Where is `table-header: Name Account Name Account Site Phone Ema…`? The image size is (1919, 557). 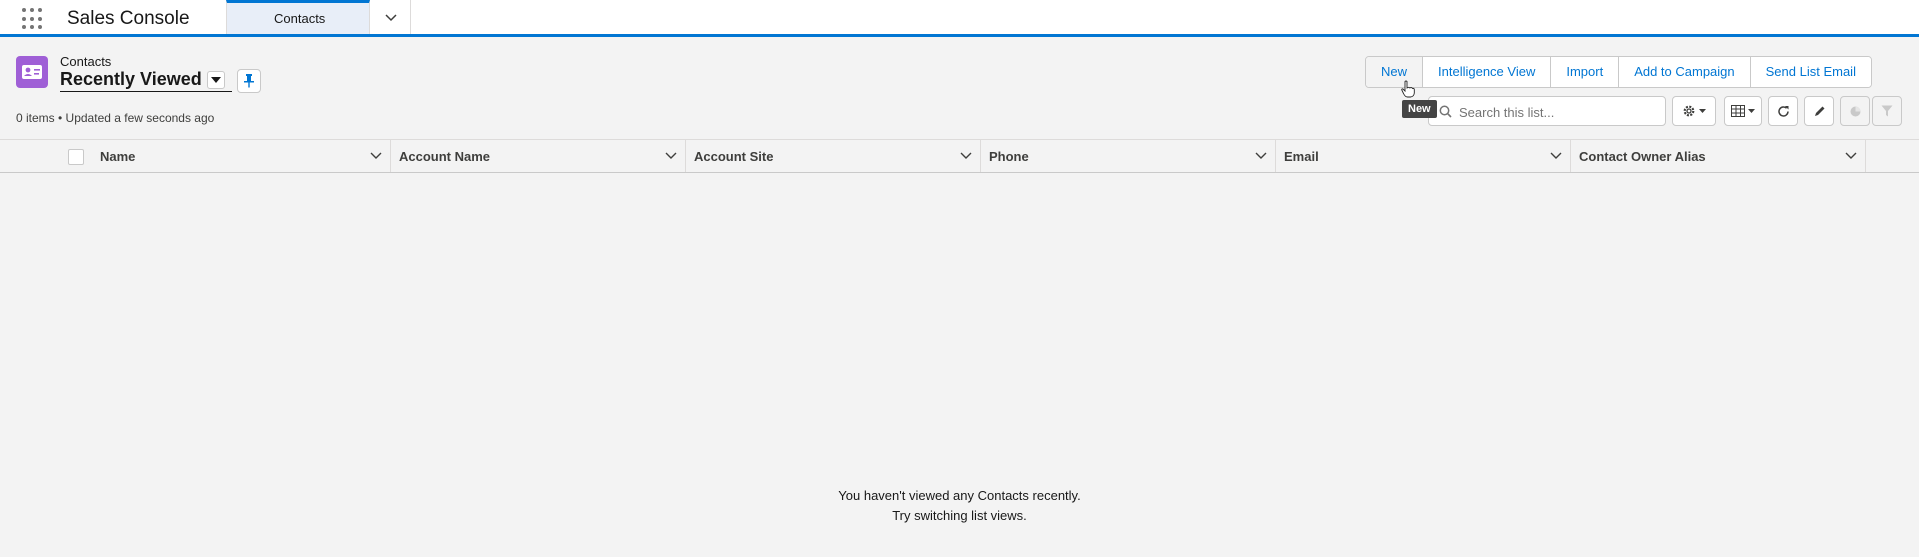
table-header: Name Account Name Account Site Phone Ema… is located at coordinates (959, 156).